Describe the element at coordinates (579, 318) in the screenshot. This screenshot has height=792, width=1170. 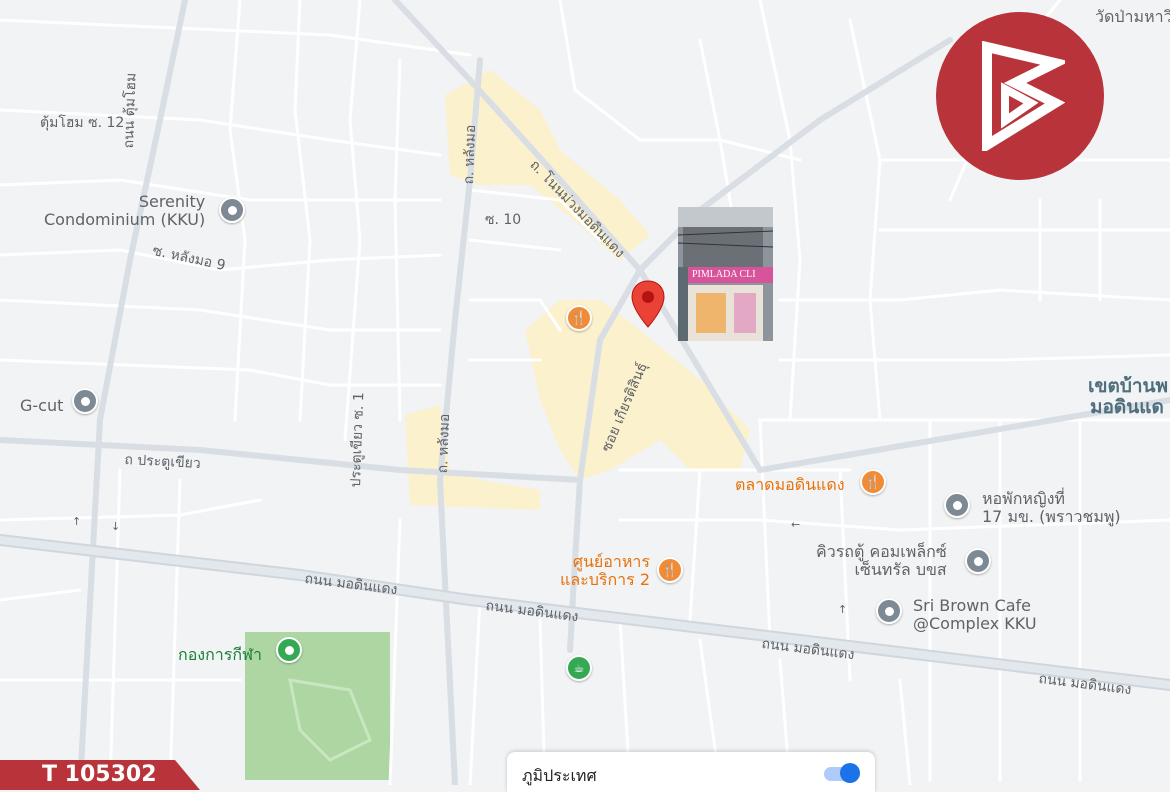
I see `restaurant-pin-icon: 🍴` at that location.